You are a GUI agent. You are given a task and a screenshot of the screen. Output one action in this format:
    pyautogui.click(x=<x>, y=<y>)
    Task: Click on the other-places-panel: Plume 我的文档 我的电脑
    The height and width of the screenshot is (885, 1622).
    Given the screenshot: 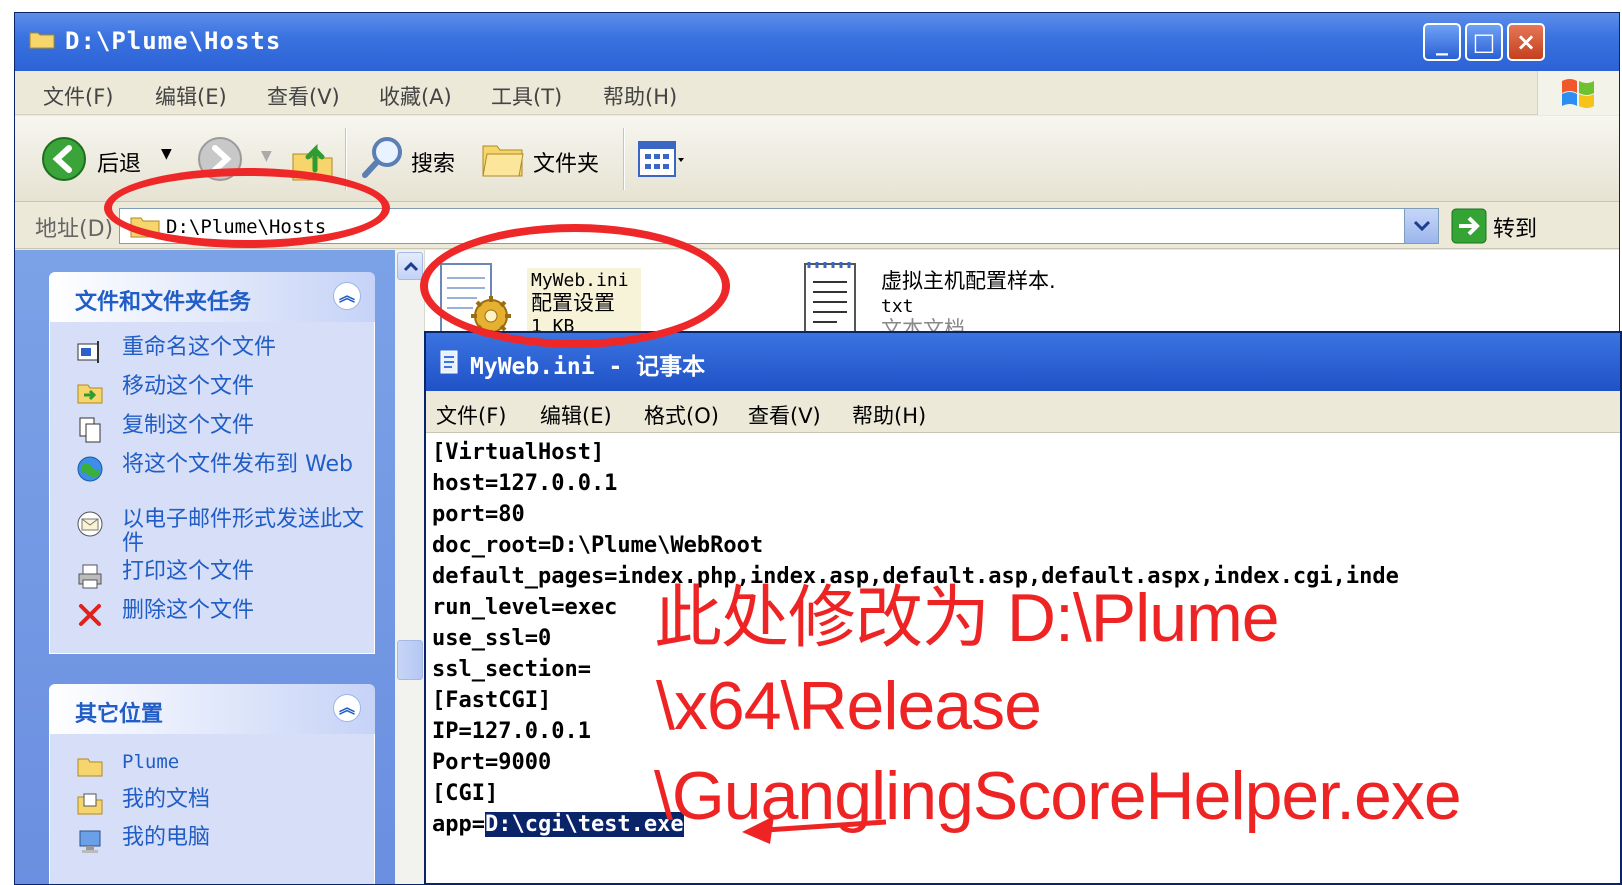 What is the action you would take?
    pyautogui.click(x=212, y=809)
    